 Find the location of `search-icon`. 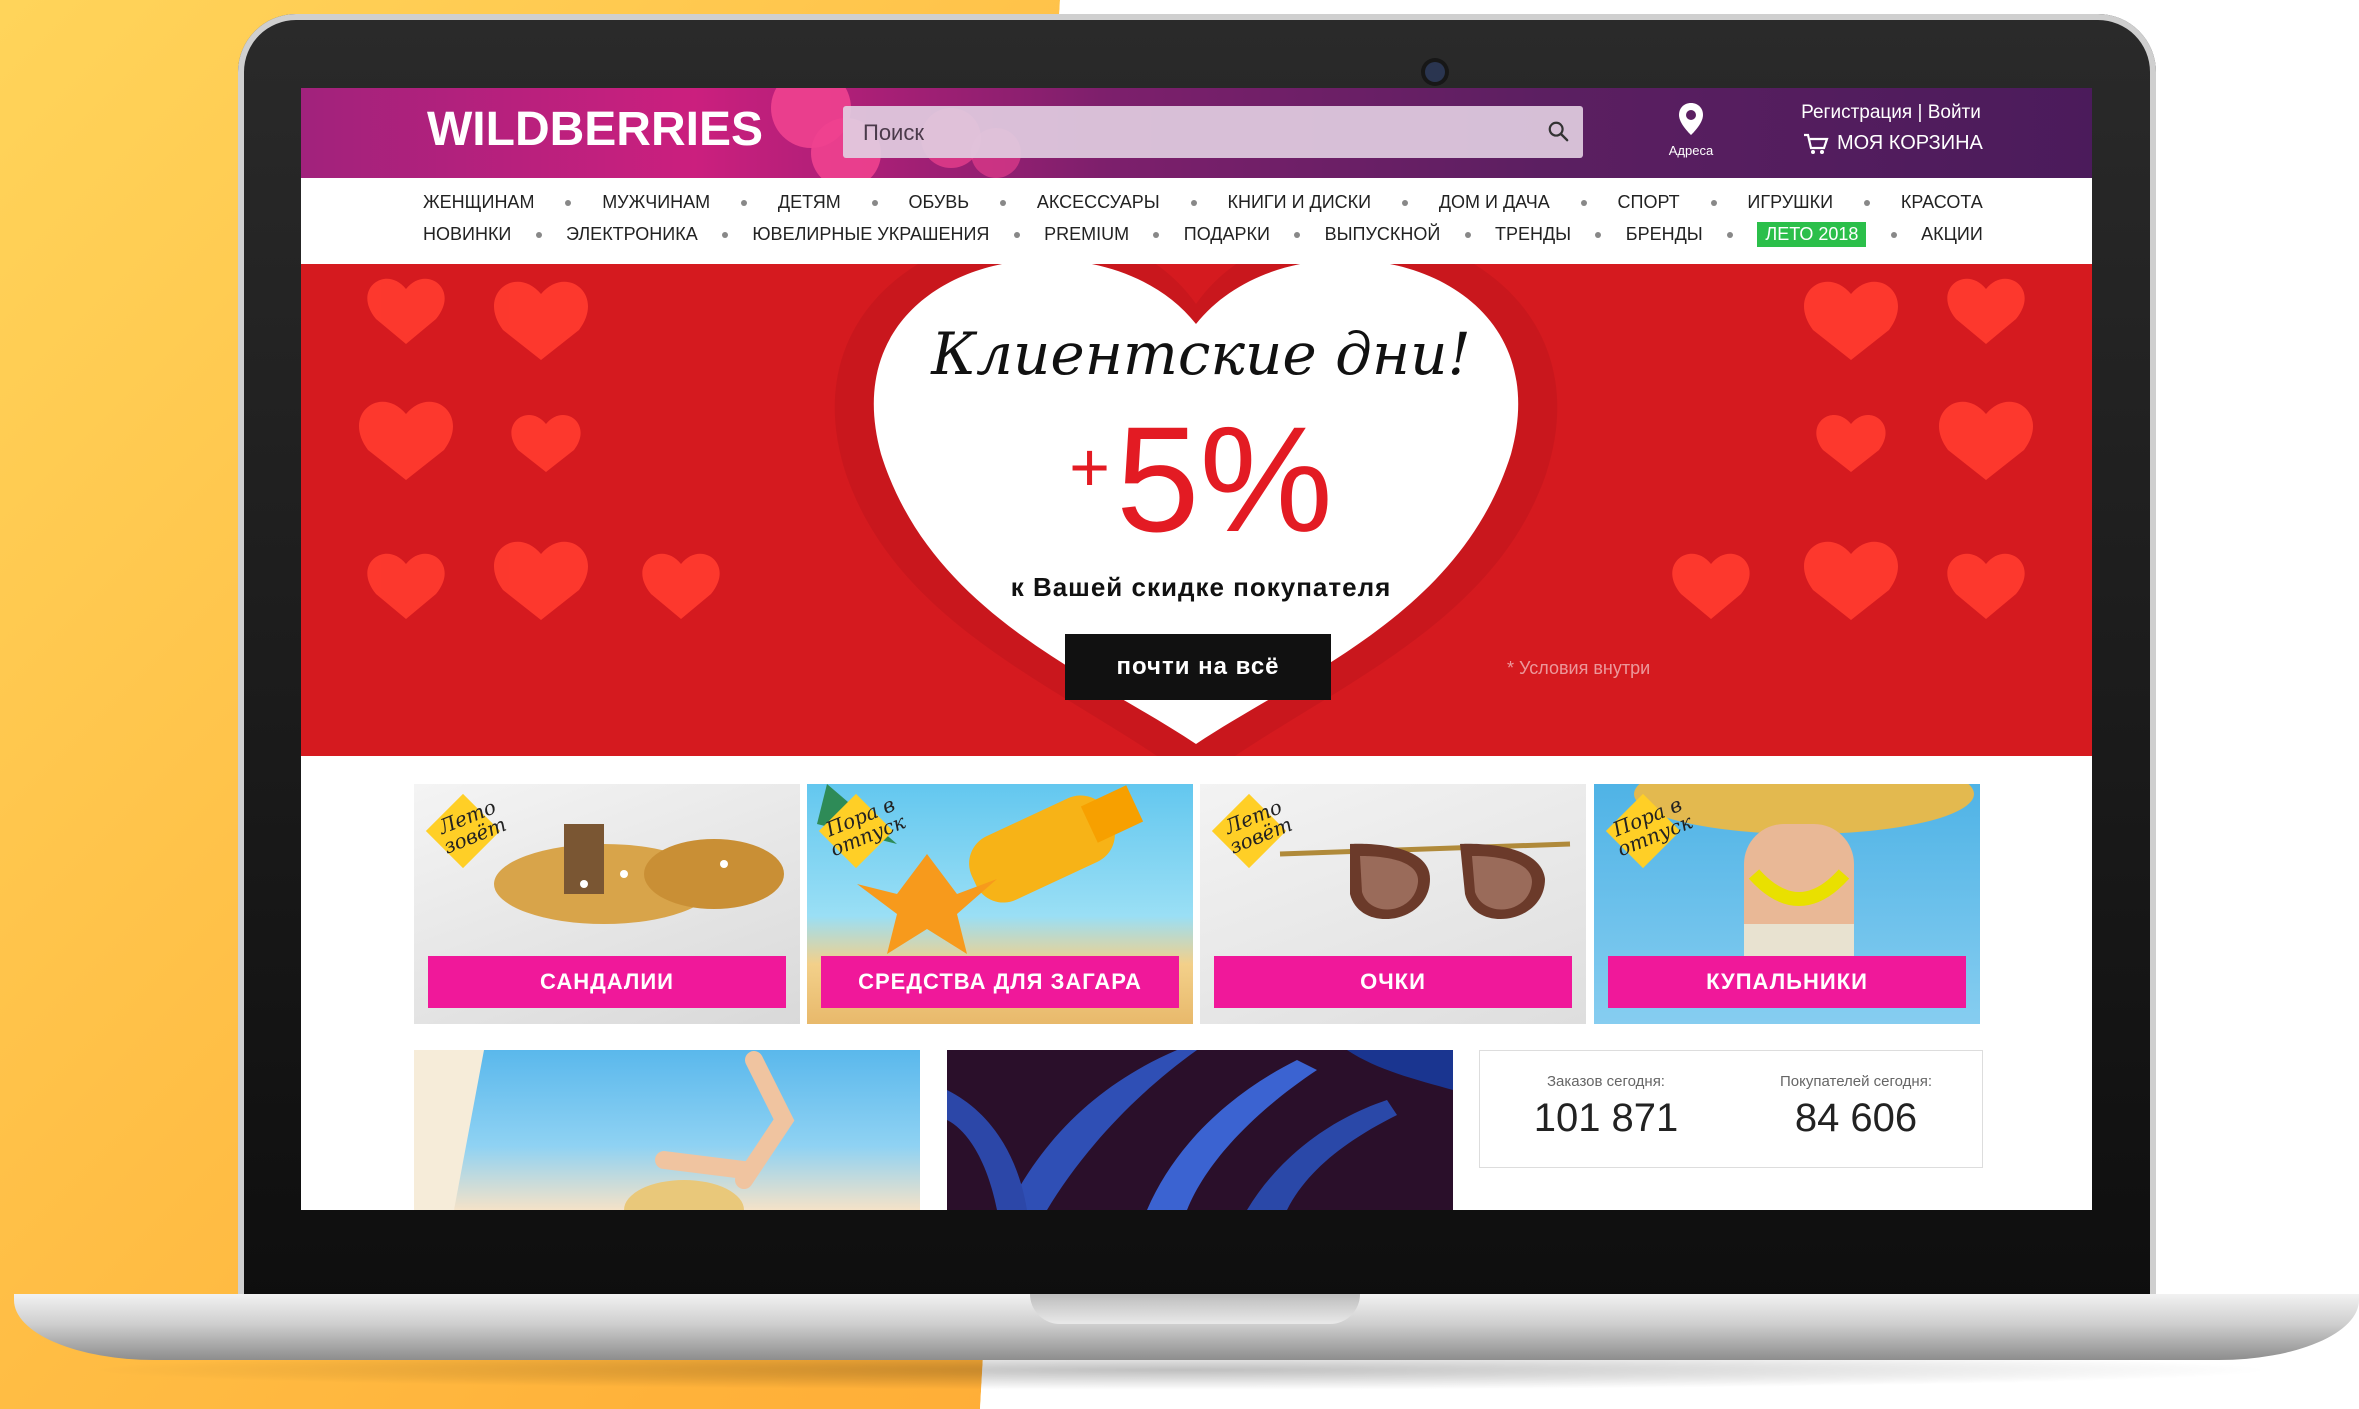

search-icon is located at coordinates (1558, 131).